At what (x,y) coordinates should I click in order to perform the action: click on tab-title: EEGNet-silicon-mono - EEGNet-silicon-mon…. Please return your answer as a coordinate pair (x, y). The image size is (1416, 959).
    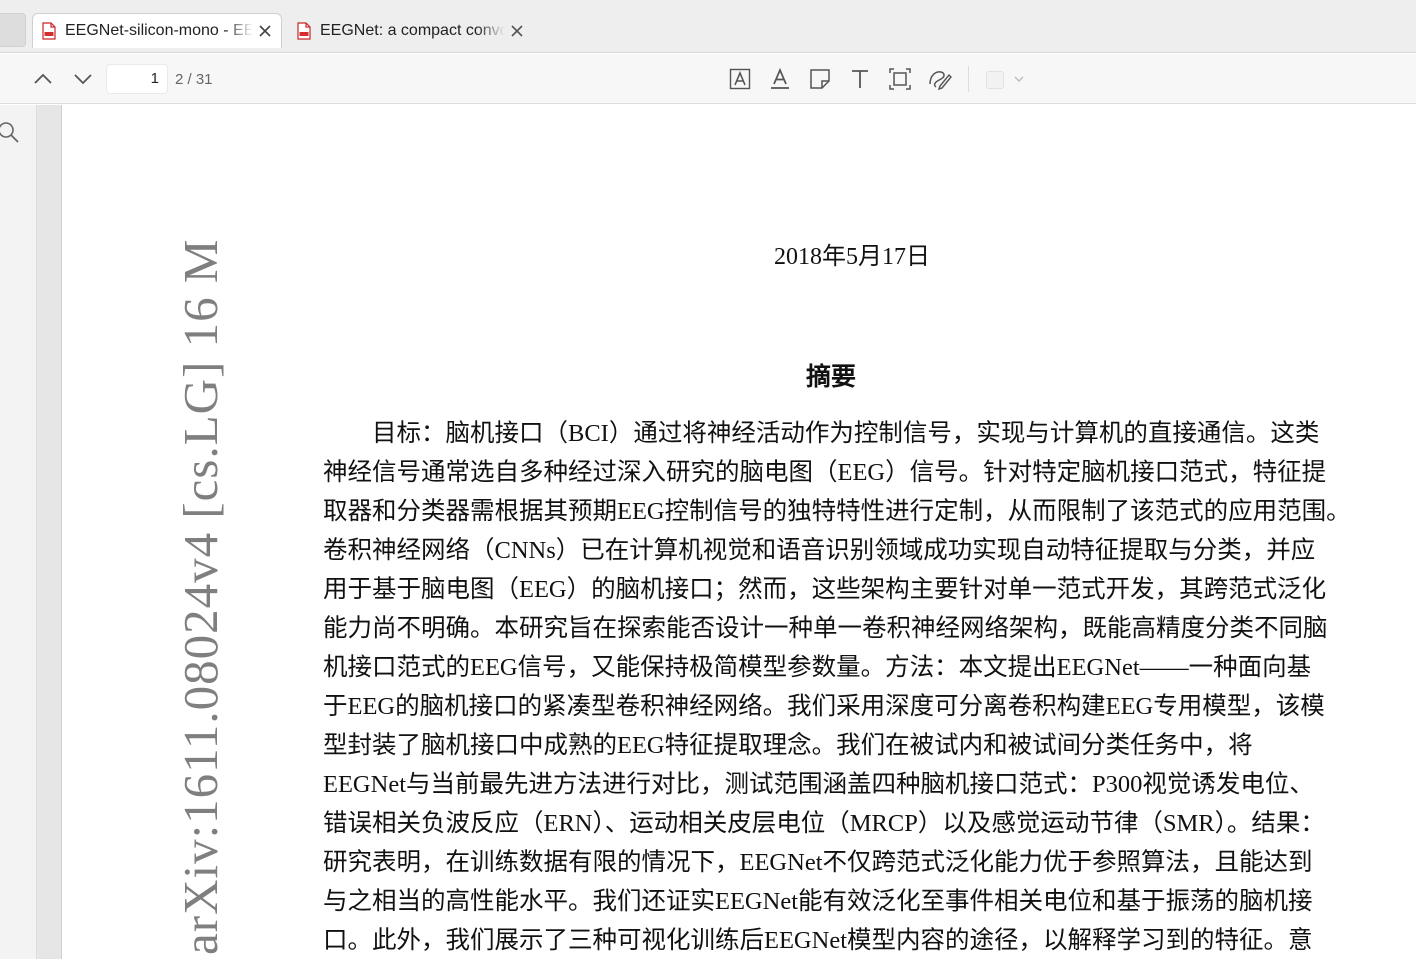
    Looking at the image, I should click on (159, 30).